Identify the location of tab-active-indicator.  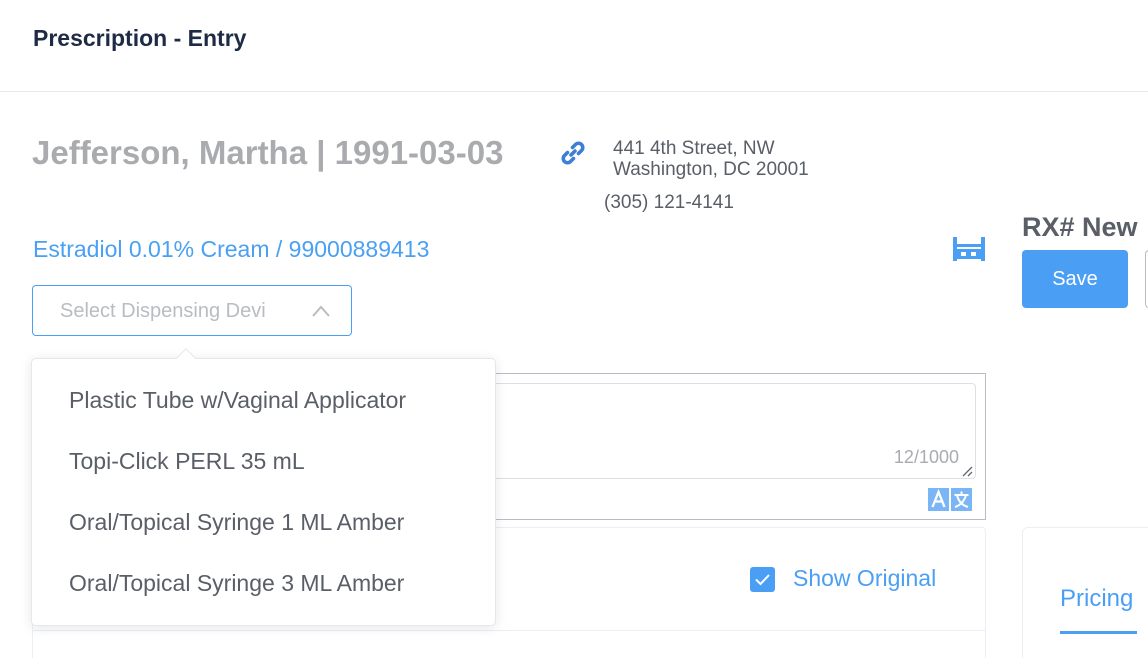
(1098, 632).